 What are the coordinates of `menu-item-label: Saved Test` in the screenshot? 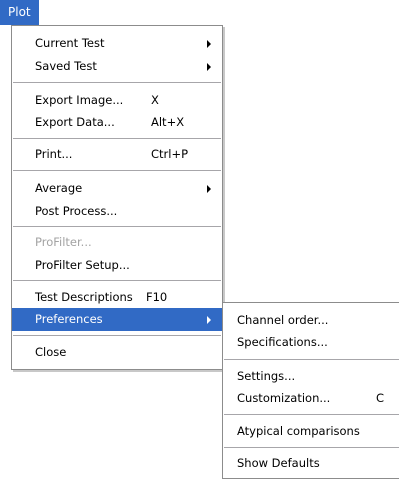 It's located at (66, 66).